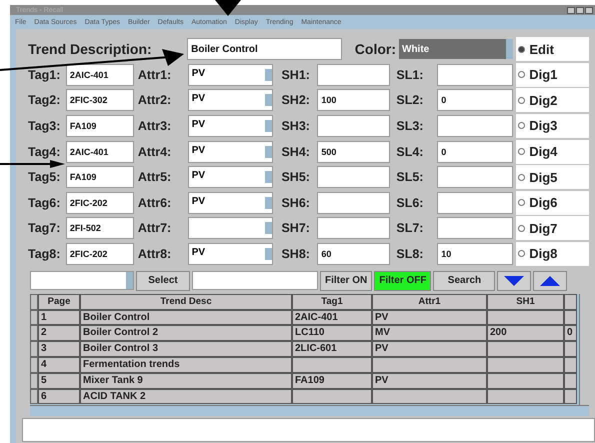  Describe the element at coordinates (100, 228) in the screenshot. I see `tag-field: 2FI-502` at that location.